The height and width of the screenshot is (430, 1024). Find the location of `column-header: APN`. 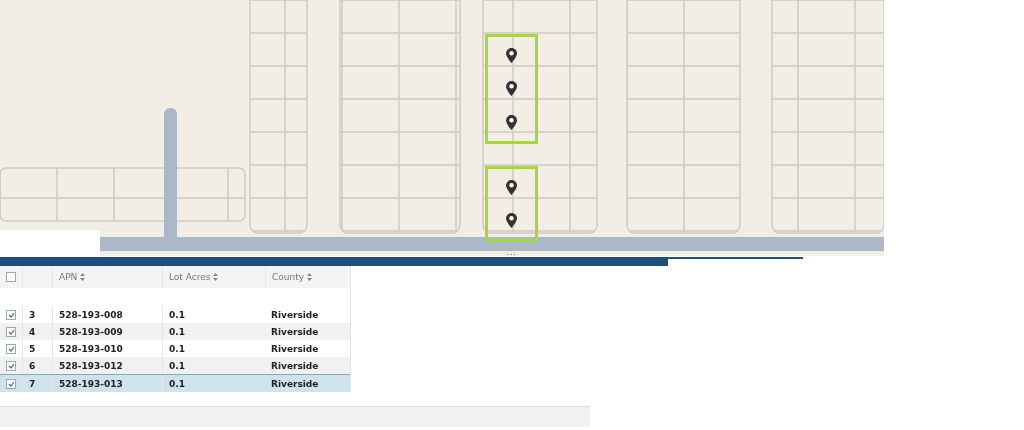

column-header: APN is located at coordinates (68, 277).